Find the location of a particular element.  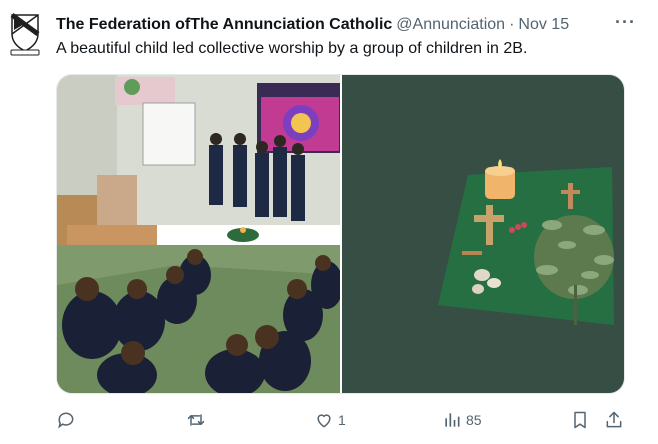

more-options-button: ··· is located at coordinates (625, 22).